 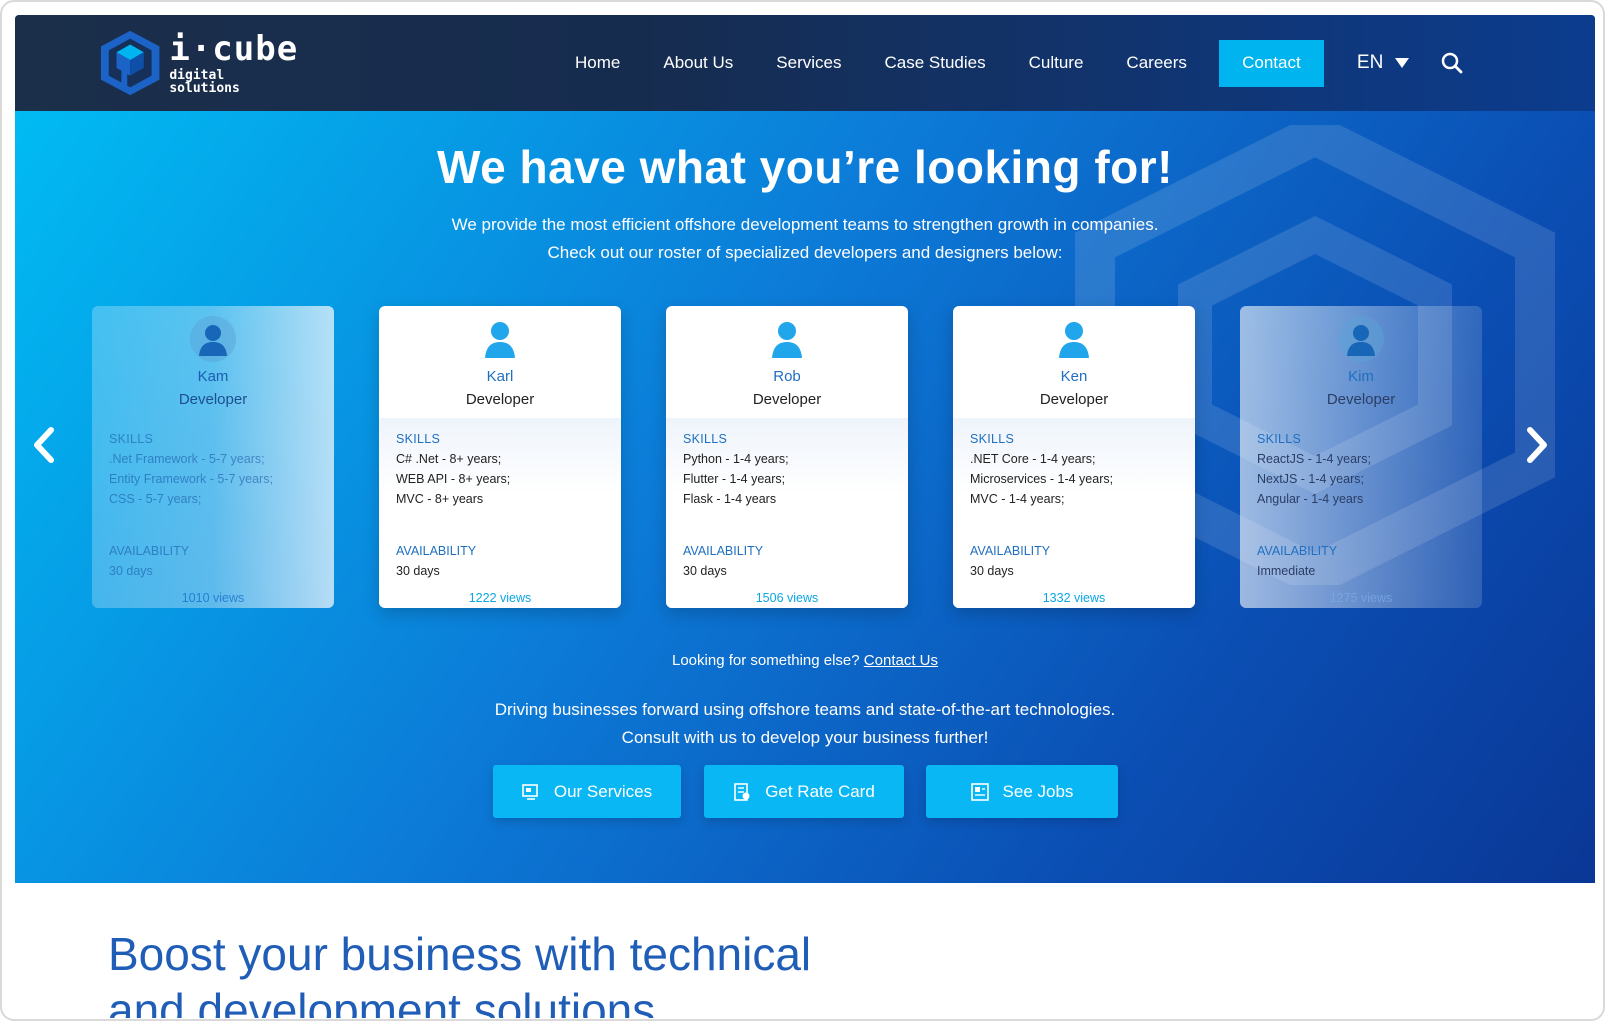 What do you see at coordinates (453, 479) in the screenshot?
I see `skill-item: WEB API - 8+ years;` at bounding box center [453, 479].